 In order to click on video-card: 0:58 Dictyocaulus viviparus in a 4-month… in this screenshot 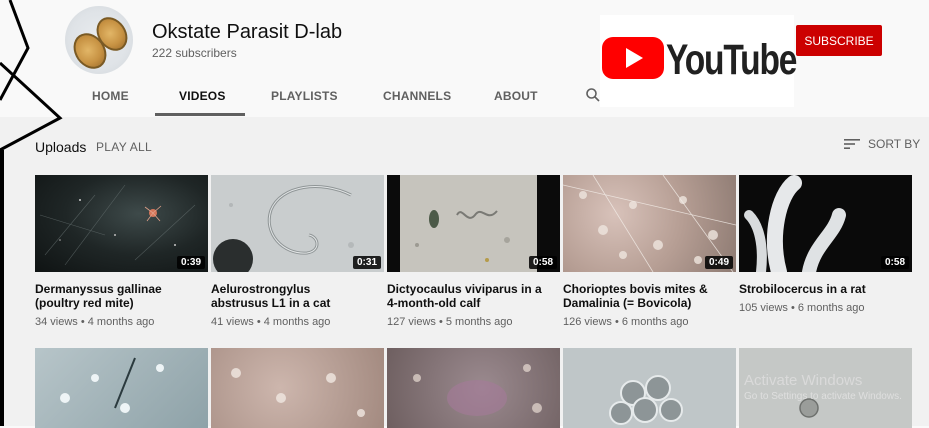, I will do `click(473, 251)`.